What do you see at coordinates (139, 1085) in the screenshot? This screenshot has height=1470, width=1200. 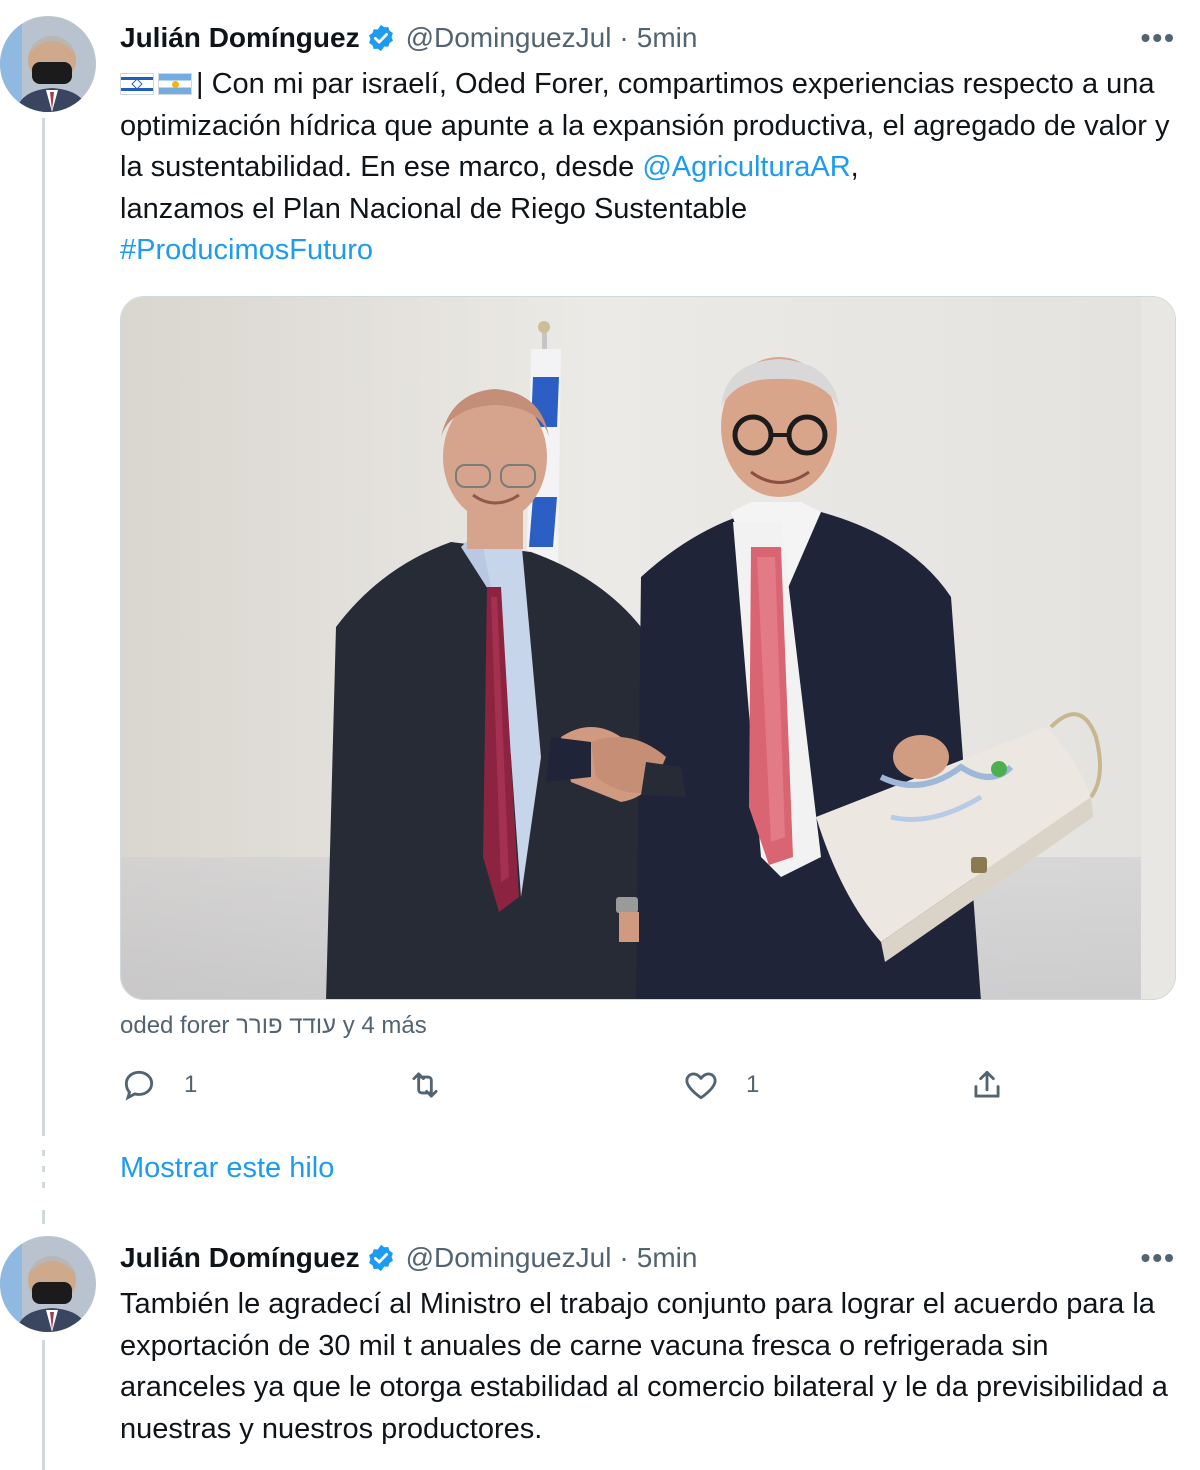 I see `reply-icon` at bounding box center [139, 1085].